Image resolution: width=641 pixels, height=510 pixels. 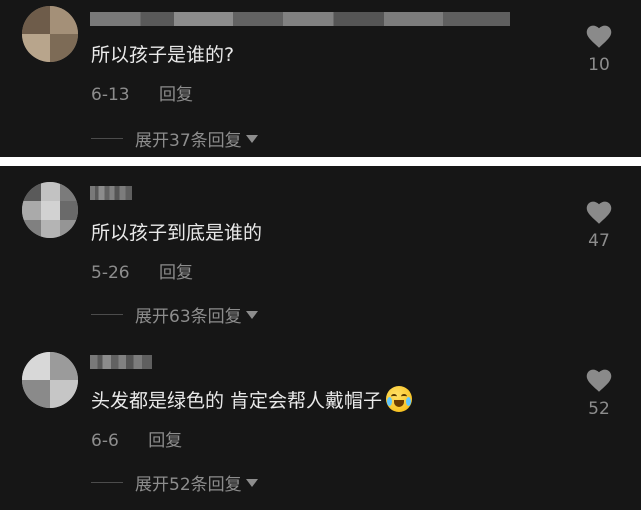 What do you see at coordinates (599, 409) in the screenshot?
I see `like-count: 52` at bounding box center [599, 409].